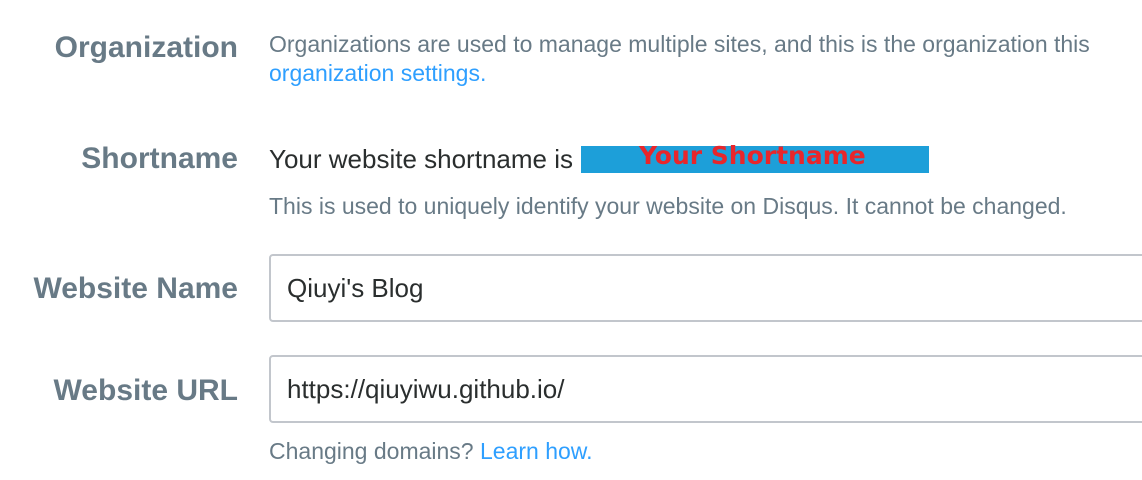 This screenshot has height=480, width=1142. Describe the element at coordinates (371, 451) in the screenshot. I see `changing-domains-question: Changing domains?` at that location.